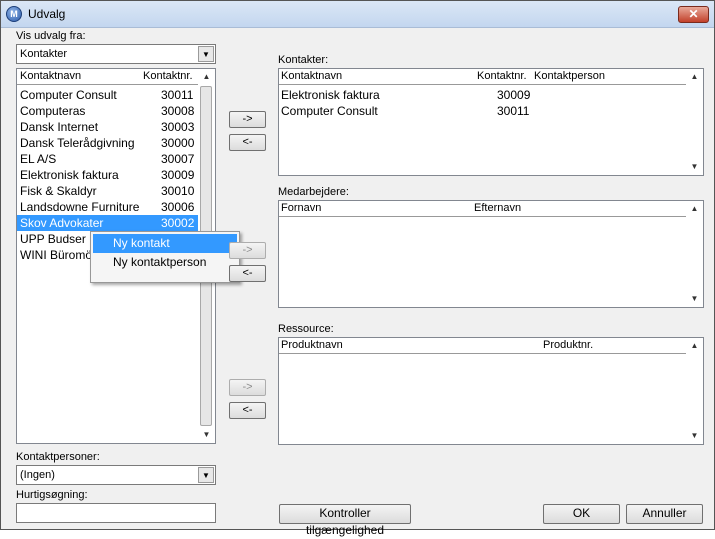  I want to click on column-header-fornavn: Fornavn, so click(301, 208).